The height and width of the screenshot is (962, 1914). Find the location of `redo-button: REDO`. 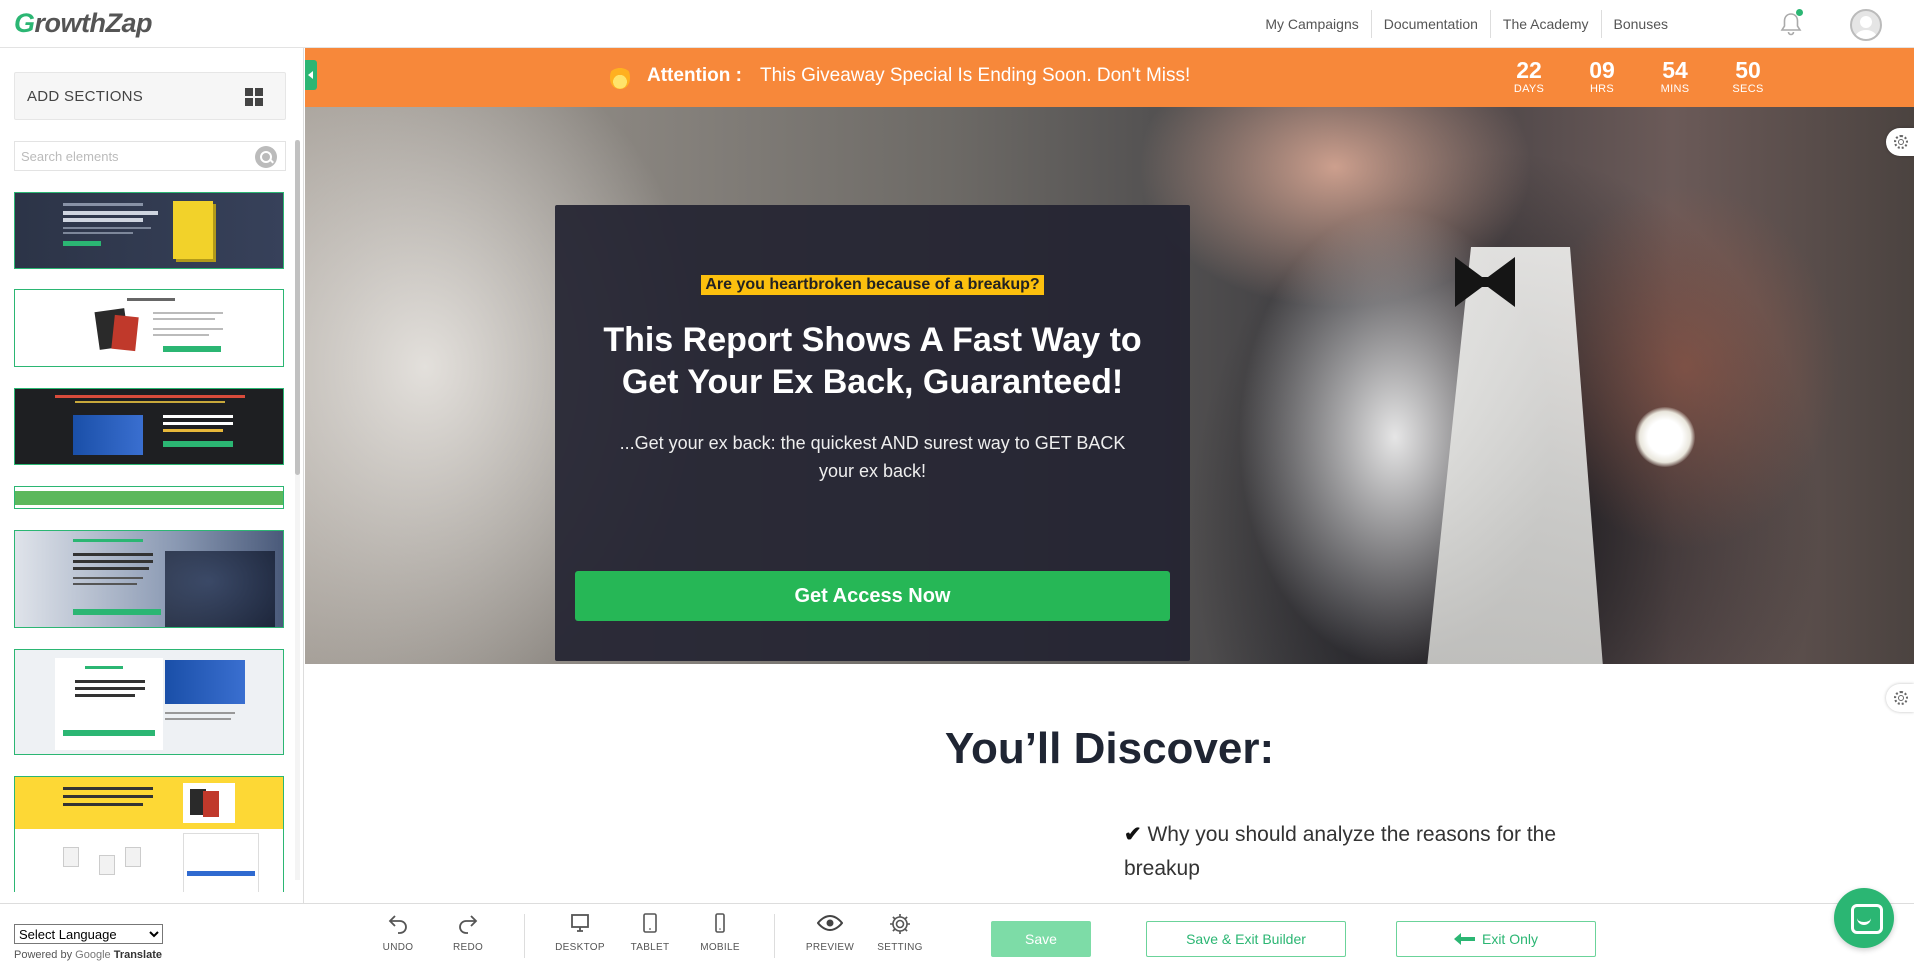

redo-button: REDO is located at coordinates (468, 932).